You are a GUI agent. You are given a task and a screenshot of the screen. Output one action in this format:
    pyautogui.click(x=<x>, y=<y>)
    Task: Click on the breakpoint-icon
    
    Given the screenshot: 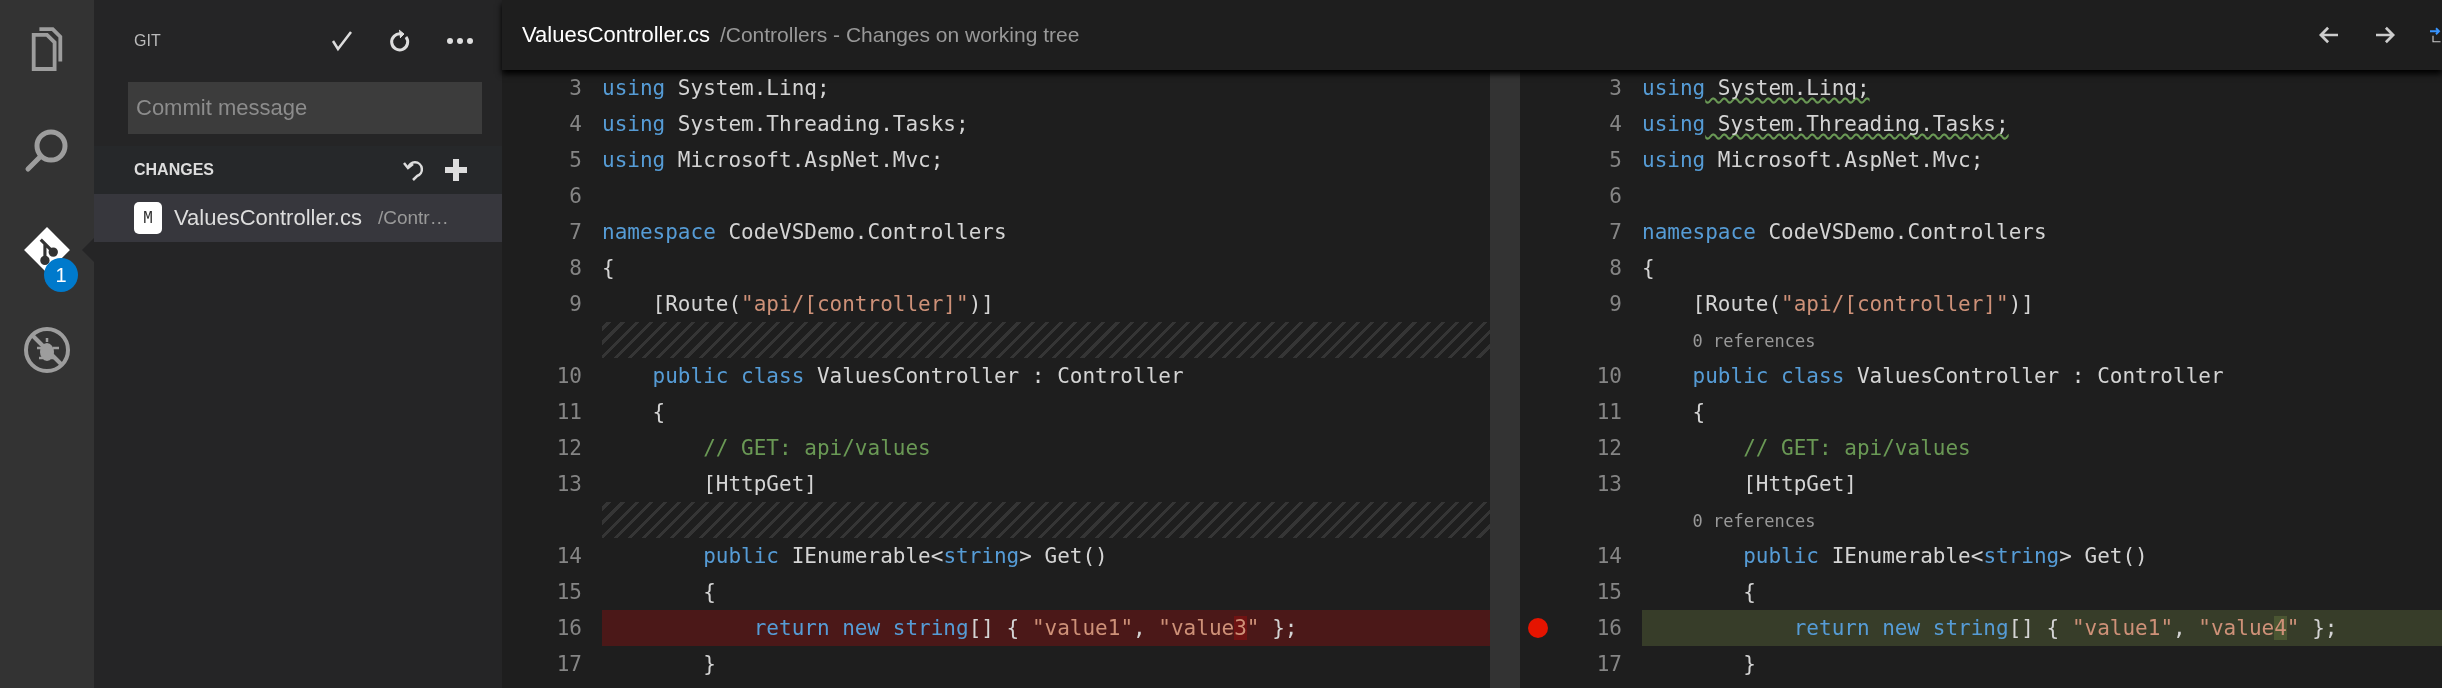 What is the action you would take?
    pyautogui.click(x=1538, y=628)
    